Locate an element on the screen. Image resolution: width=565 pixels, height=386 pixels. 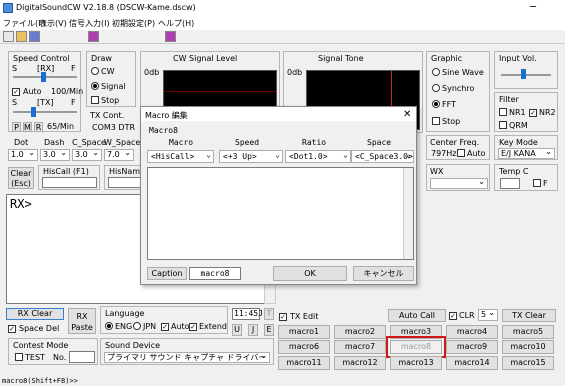
p-button: P is located at coordinates (16, 127).